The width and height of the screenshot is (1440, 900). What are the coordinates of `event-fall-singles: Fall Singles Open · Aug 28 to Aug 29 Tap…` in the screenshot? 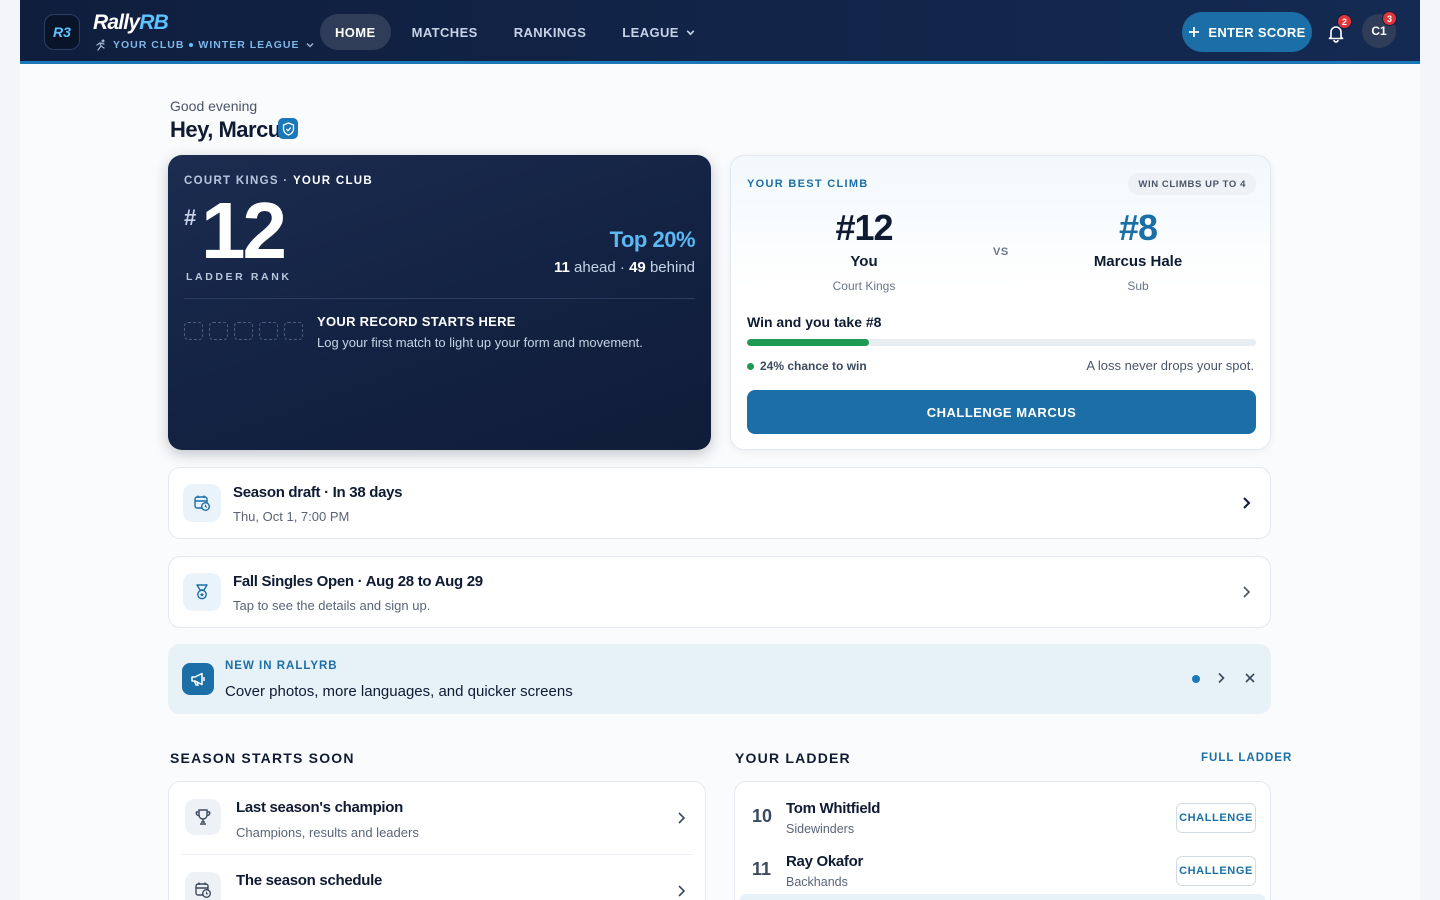 It's located at (719, 592).